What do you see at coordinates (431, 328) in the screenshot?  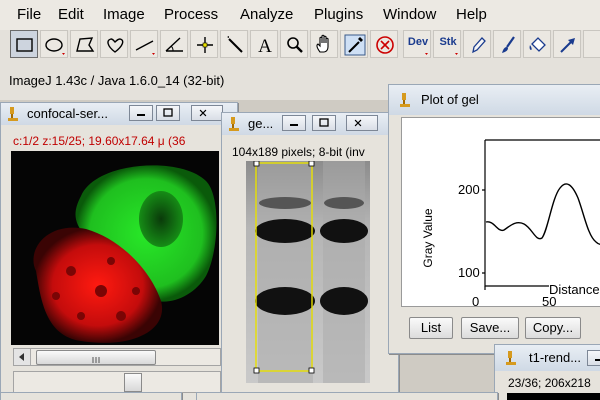 I see `list-button: List` at bounding box center [431, 328].